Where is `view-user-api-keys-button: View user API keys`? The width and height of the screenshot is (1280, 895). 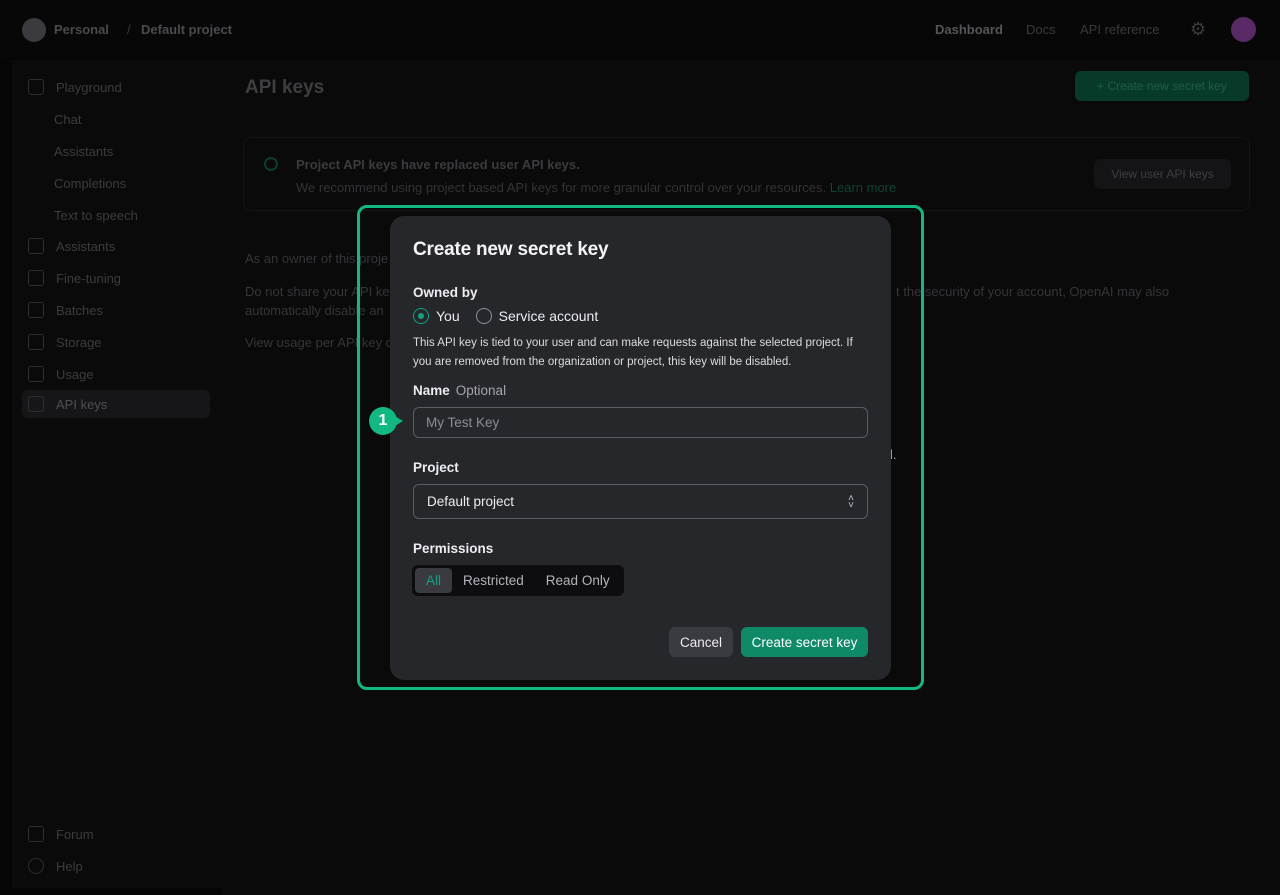
view-user-api-keys-button: View user API keys is located at coordinates (1162, 174).